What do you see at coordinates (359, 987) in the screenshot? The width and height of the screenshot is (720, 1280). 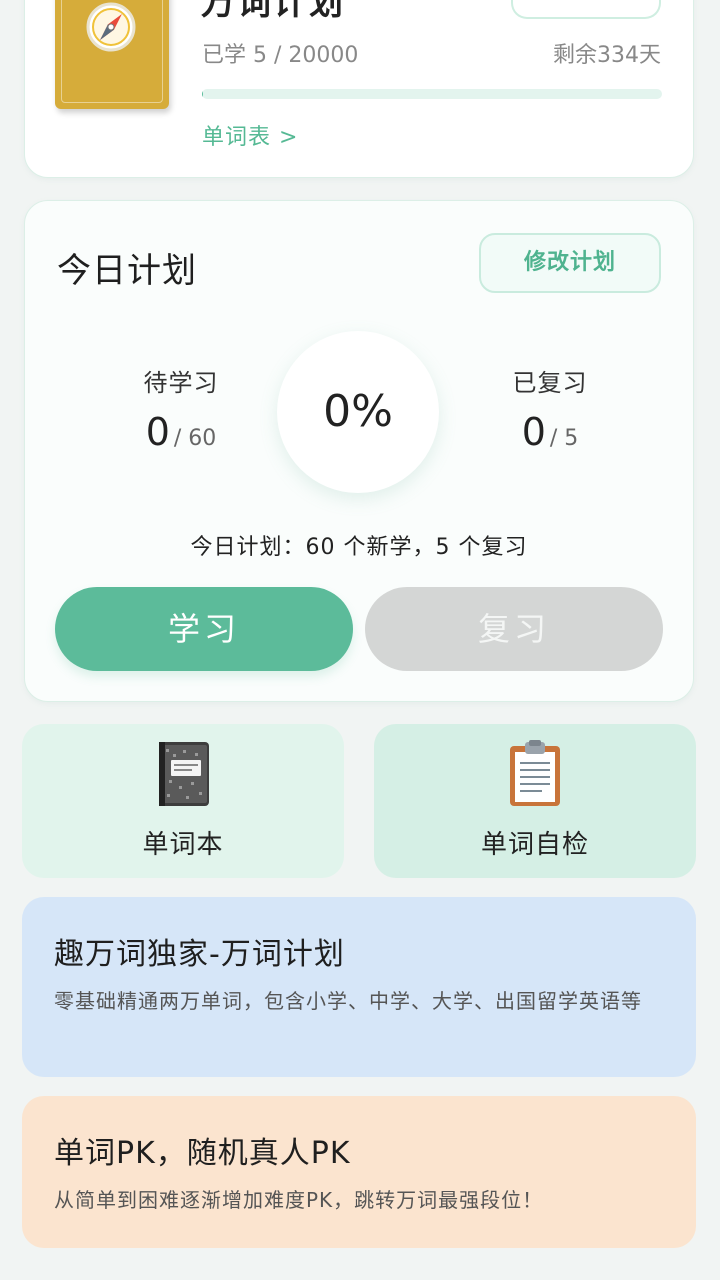 I see `wanci-plan-banner: 趣万词独家-万词计划 零基础精通两万单词，包含小学、中学、大学、出国留学英语等` at bounding box center [359, 987].